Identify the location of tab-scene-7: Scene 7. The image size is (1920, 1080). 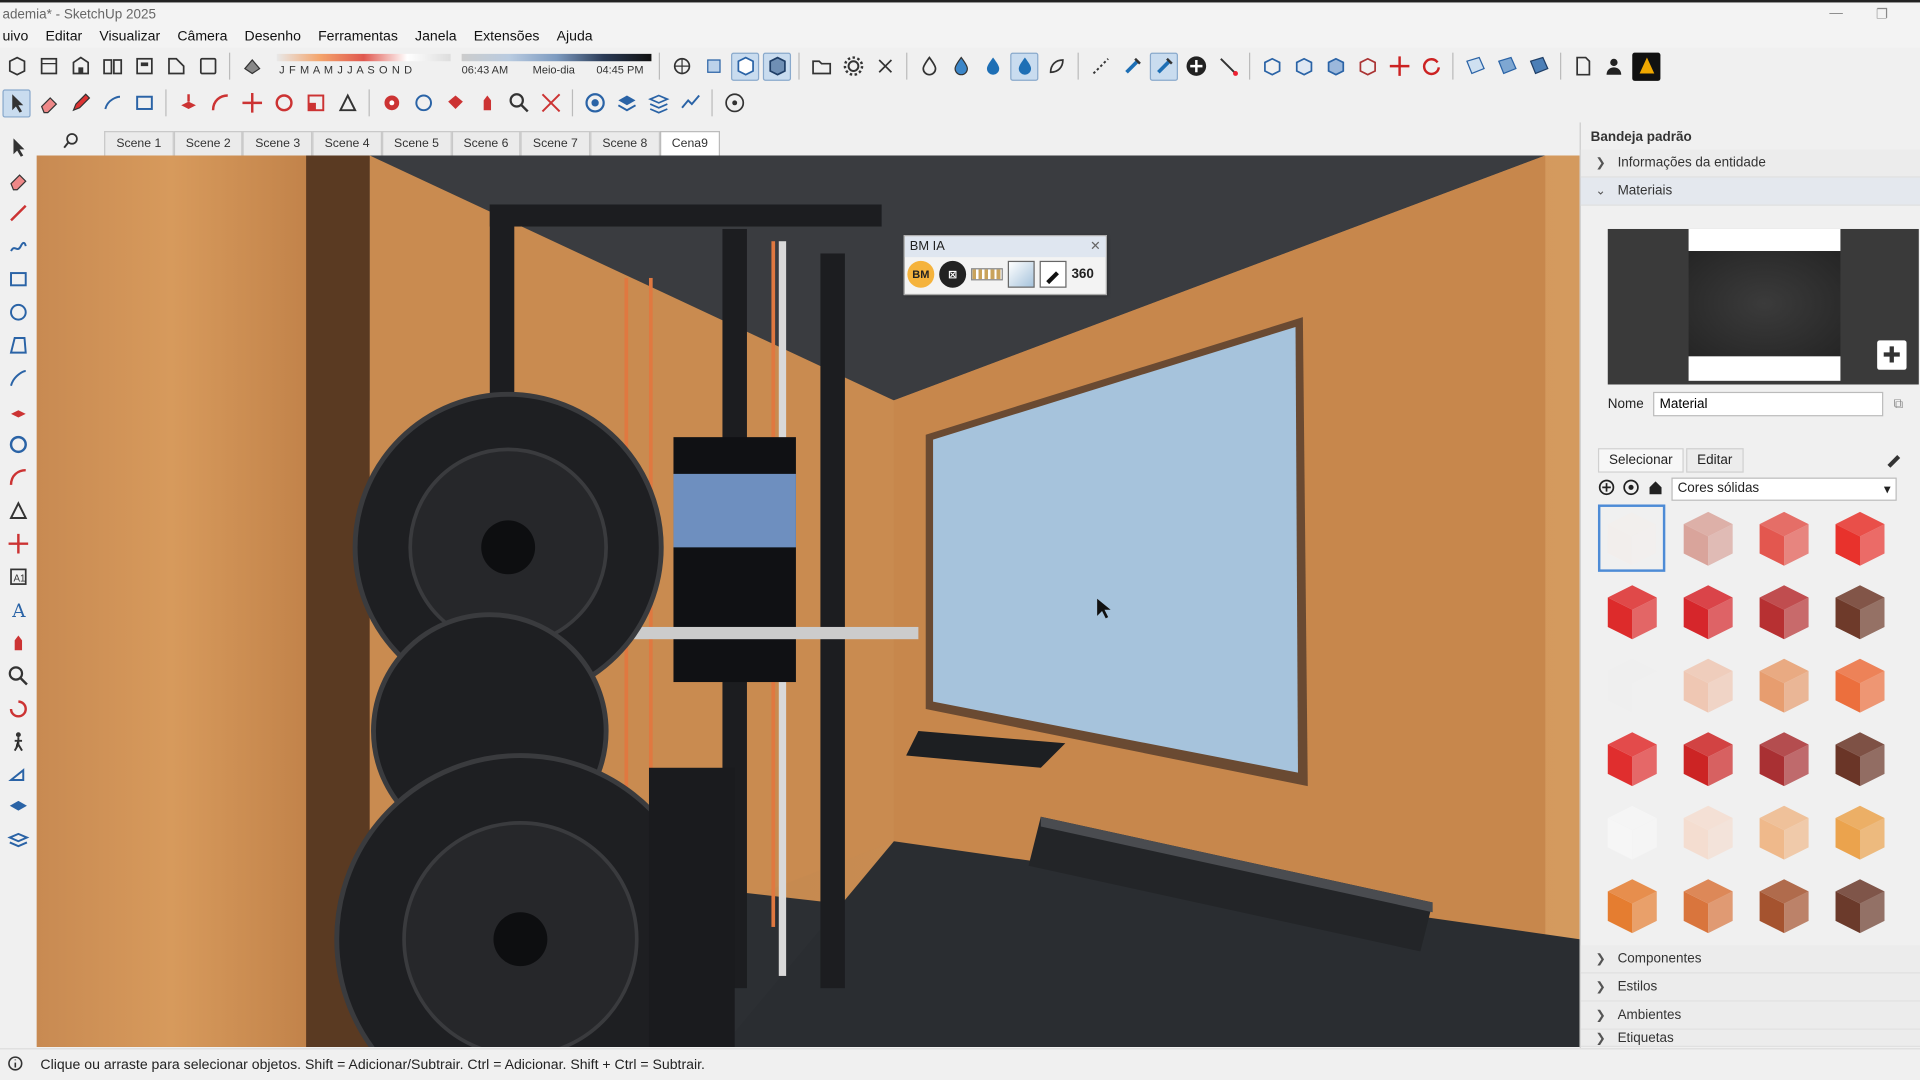
(555, 143).